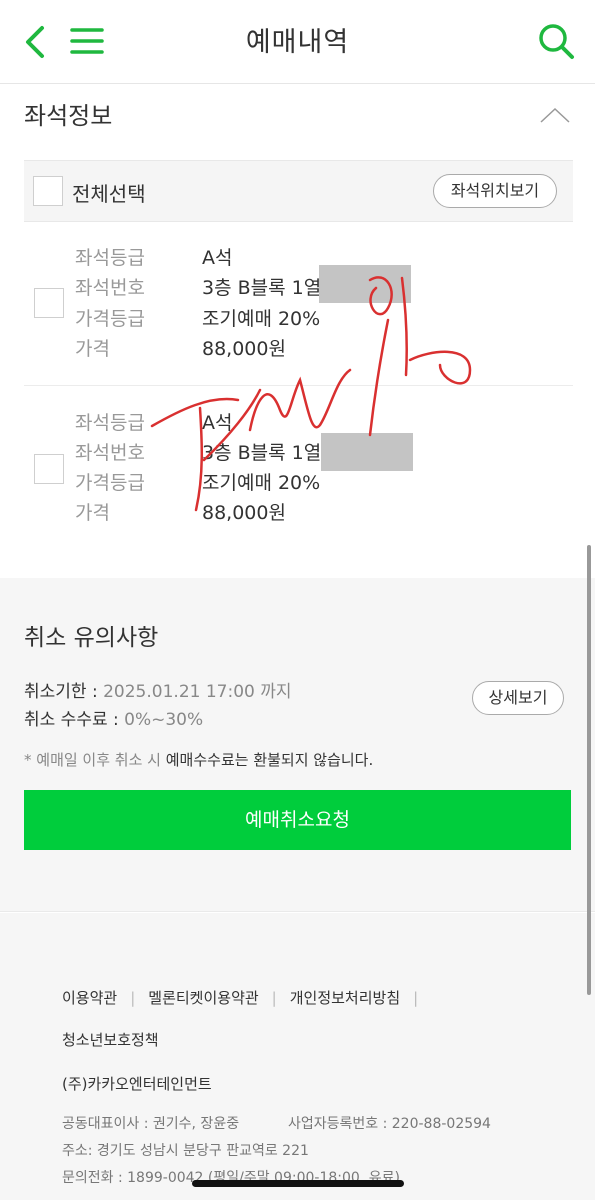 Image resolution: width=595 pixels, height=1200 pixels. I want to click on melon-ticket-terms-link: 멜론티켓이용약관, so click(203, 998).